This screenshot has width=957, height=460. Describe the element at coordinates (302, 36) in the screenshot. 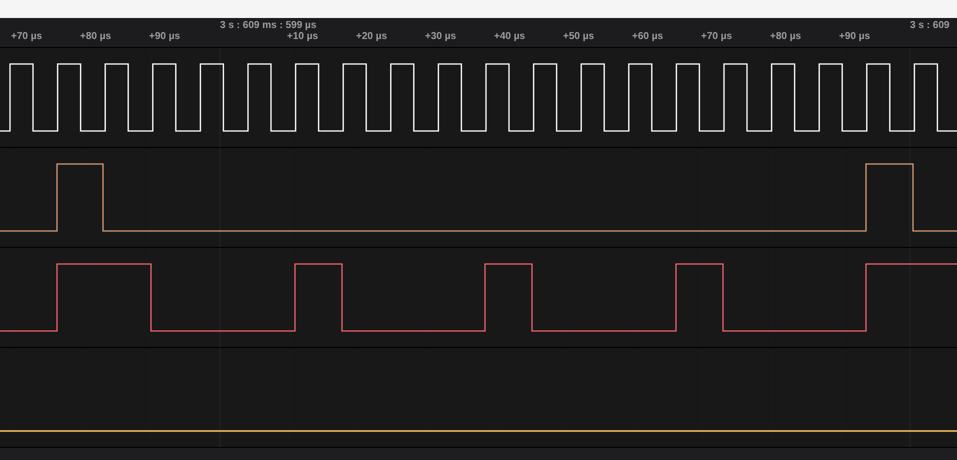

I see `tick-label: +10 µs` at that location.